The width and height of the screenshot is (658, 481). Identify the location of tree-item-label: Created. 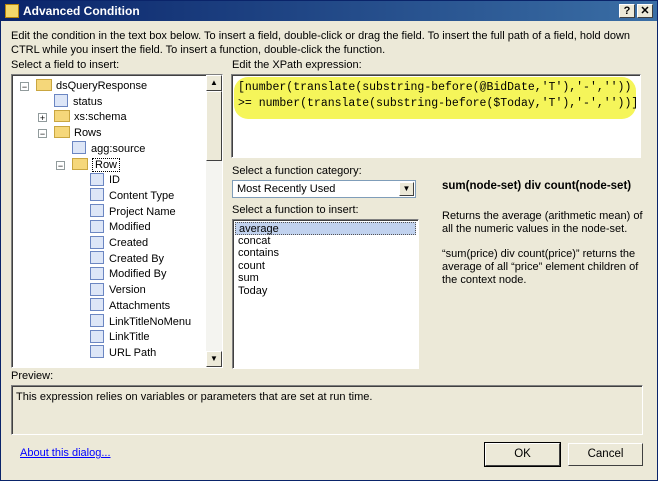
(129, 243).